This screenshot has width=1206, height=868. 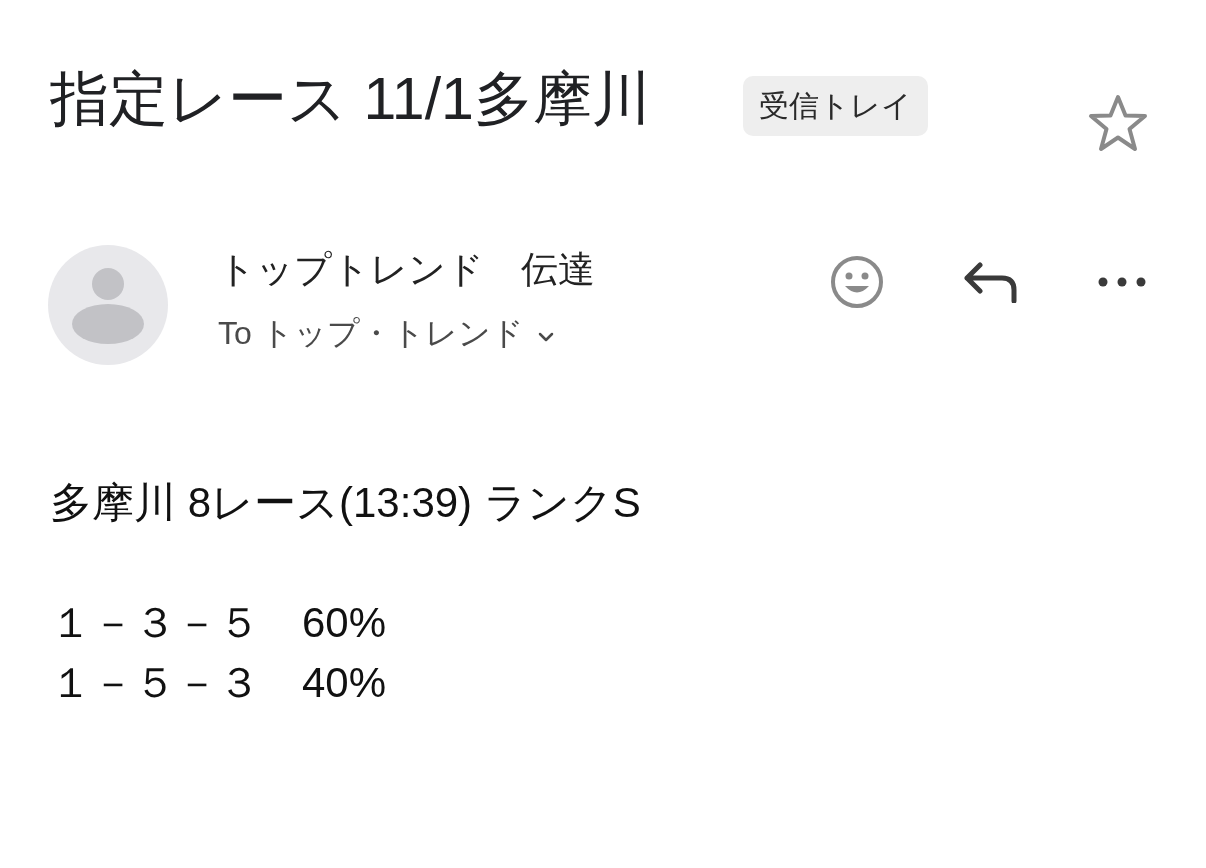 What do you see at coordinates (857, 282) in the screenshot?
I see `smiley-icon` at bounding box center [857, 282].